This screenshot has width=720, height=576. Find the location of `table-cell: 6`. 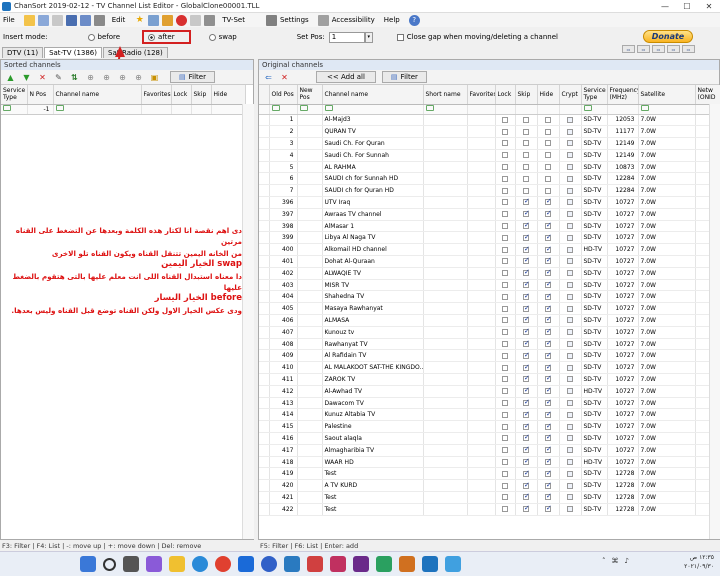

table-cell: 6 is located at coordinates (283, 179).